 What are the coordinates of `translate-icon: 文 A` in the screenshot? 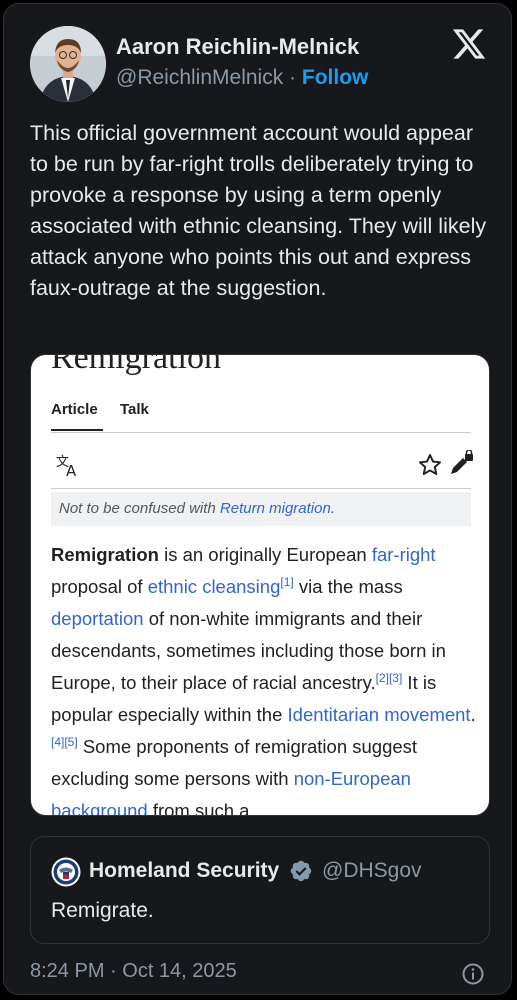 It's located at (66, 467).